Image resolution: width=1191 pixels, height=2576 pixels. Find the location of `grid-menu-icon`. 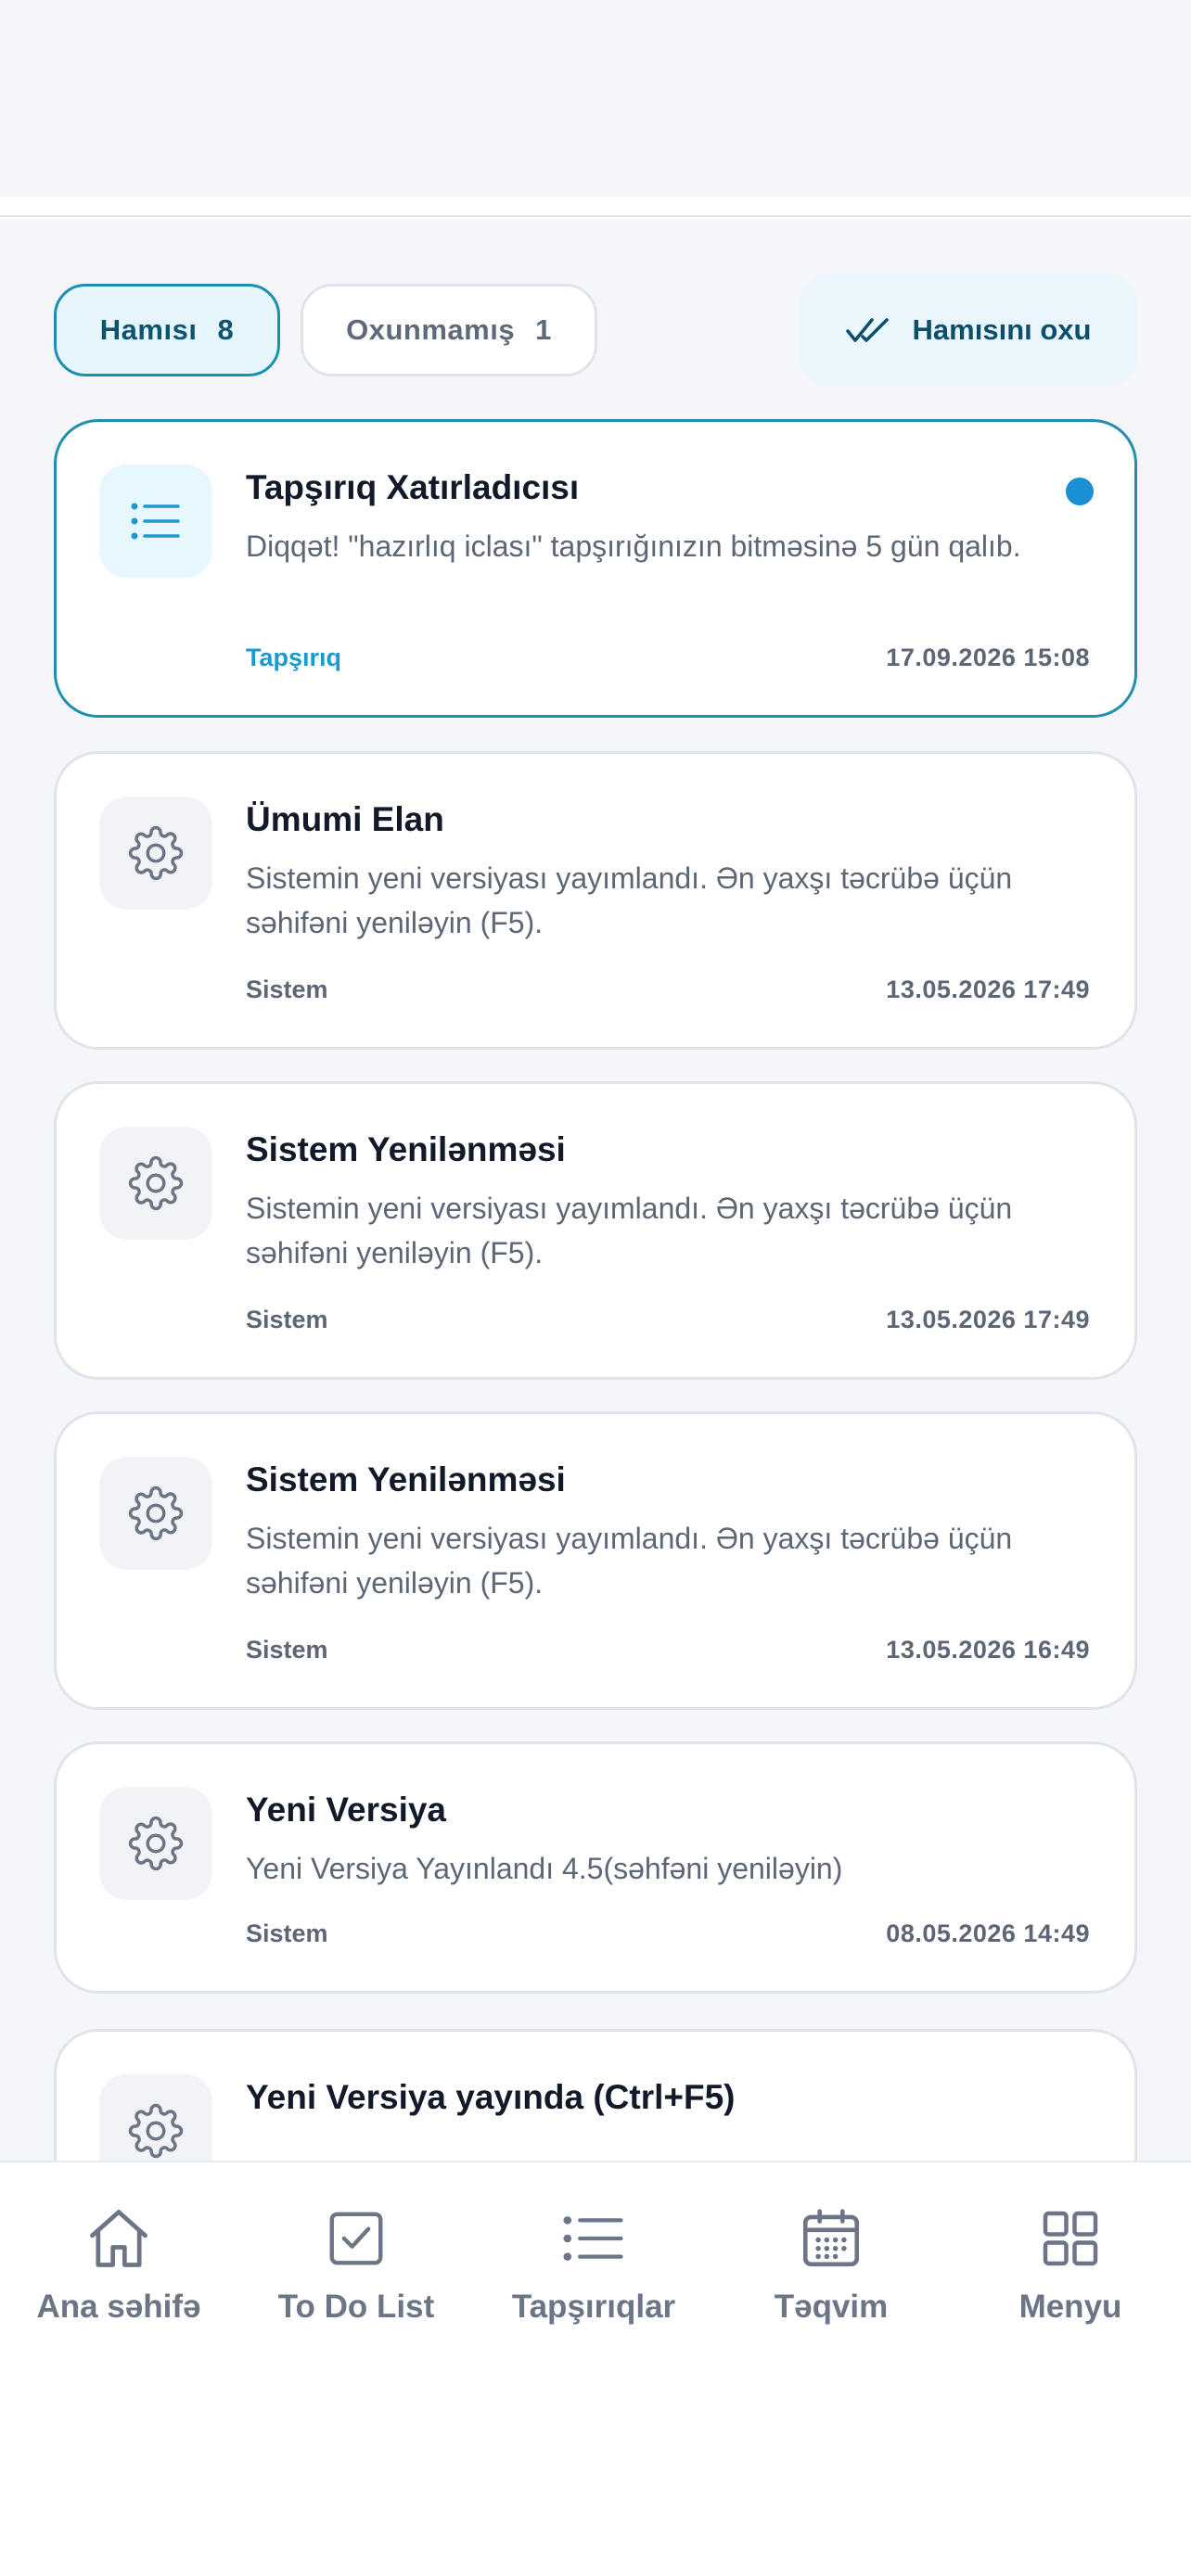

grid-menu-icon is located at coordinates (1070, 2238).